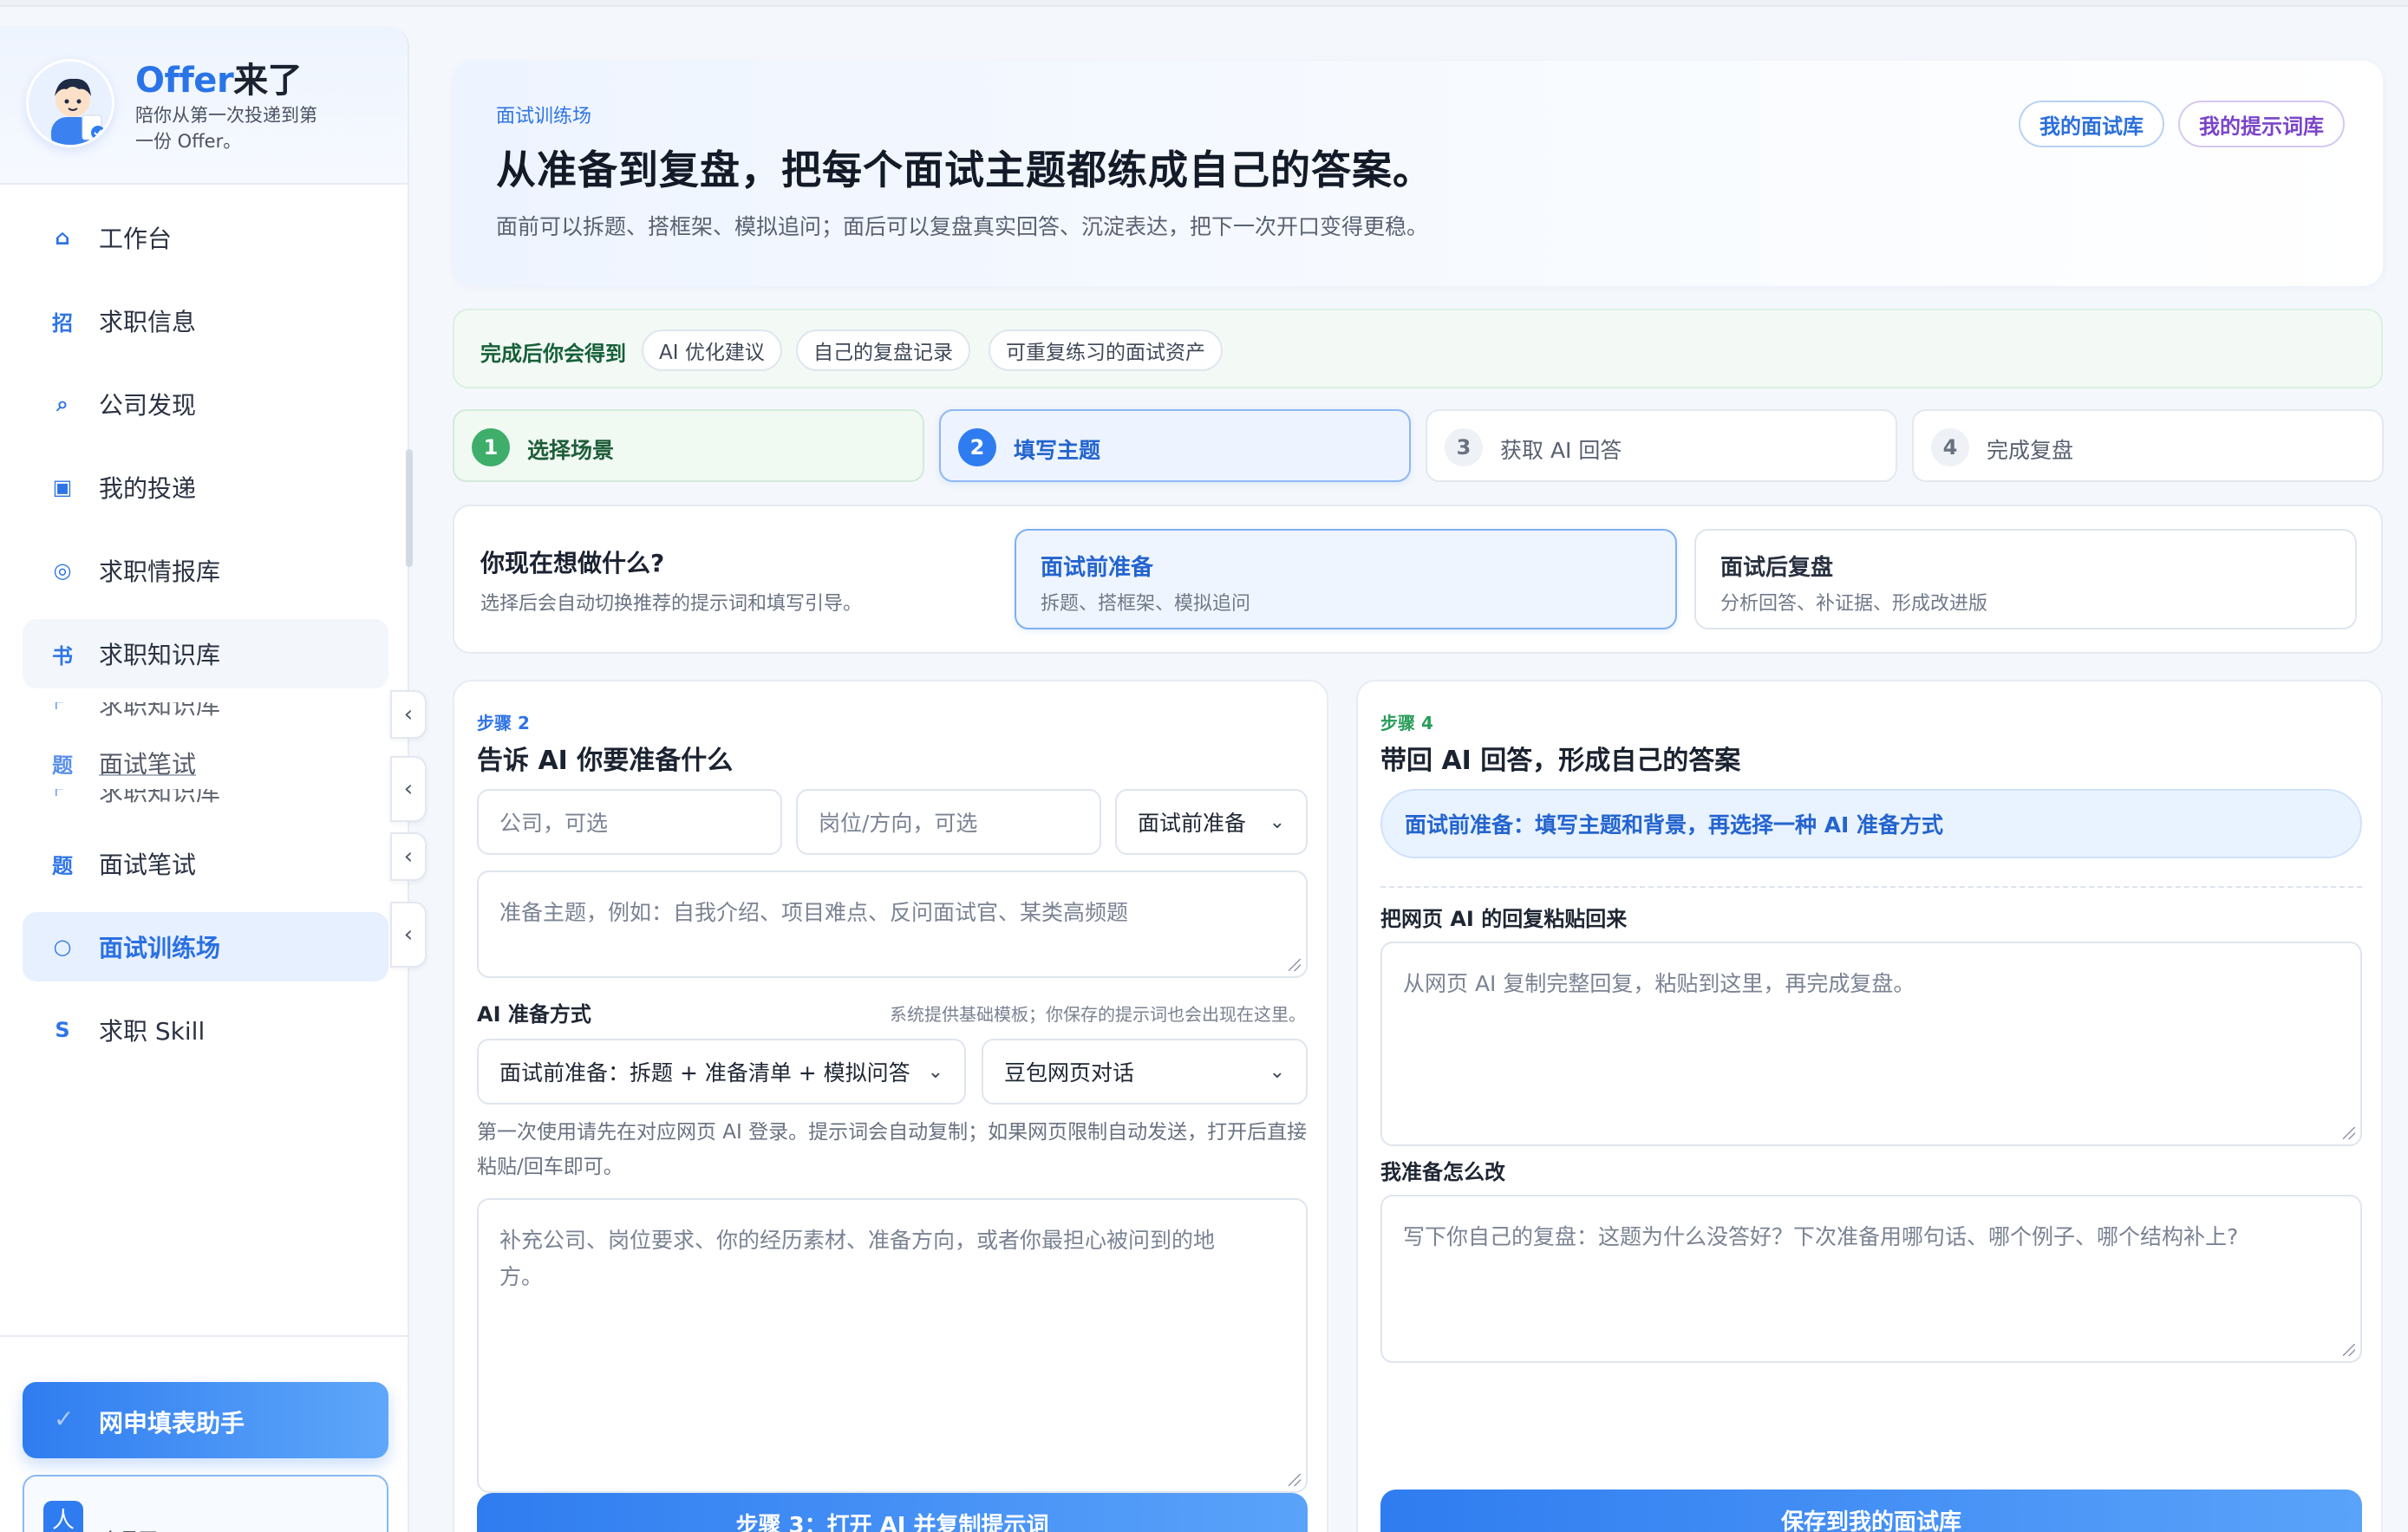 This screenshot has height=1532, width=2408. Describe the element at coordinates (62, 1030) in the screenshot. I see `skill-icon: S` at that location.